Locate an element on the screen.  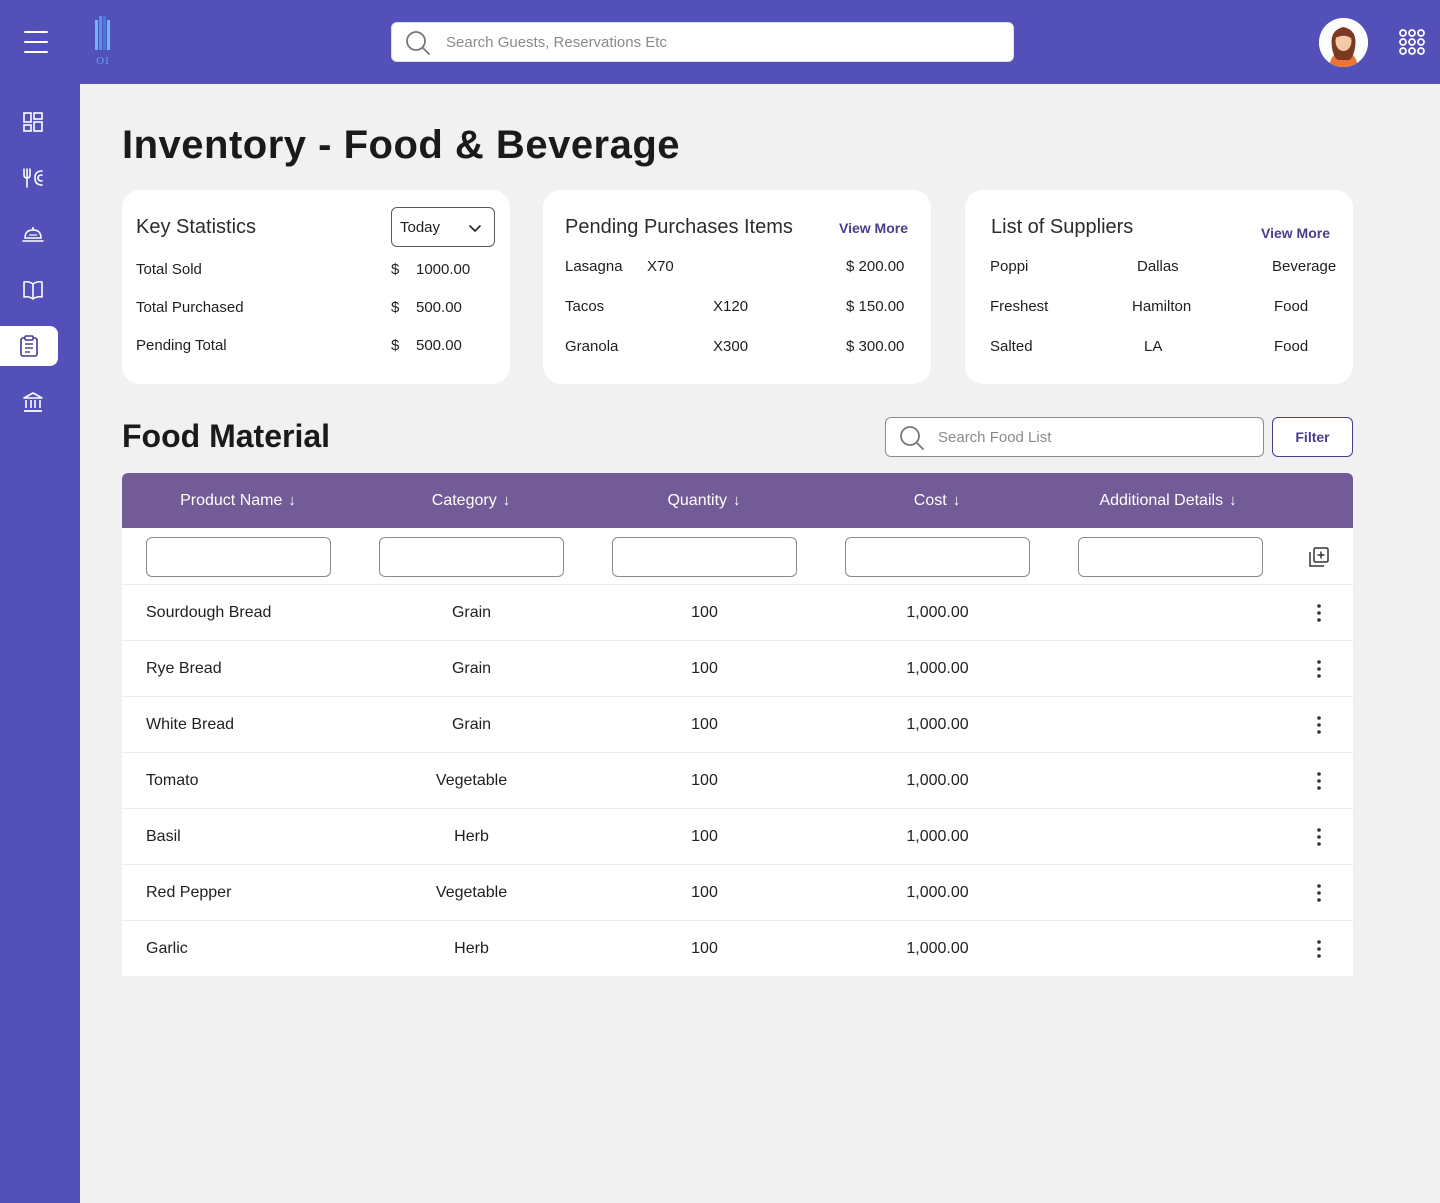
column-header-product-name: Product Name ↓ is located at coordinates (238, 500).